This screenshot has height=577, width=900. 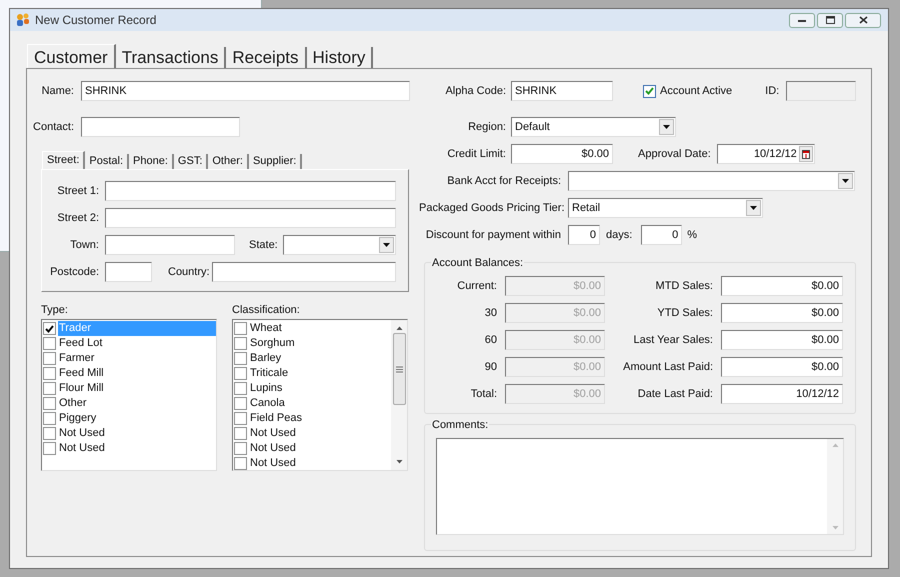 I want to click on list-item: Sorghum, so click(x=320, y=343).